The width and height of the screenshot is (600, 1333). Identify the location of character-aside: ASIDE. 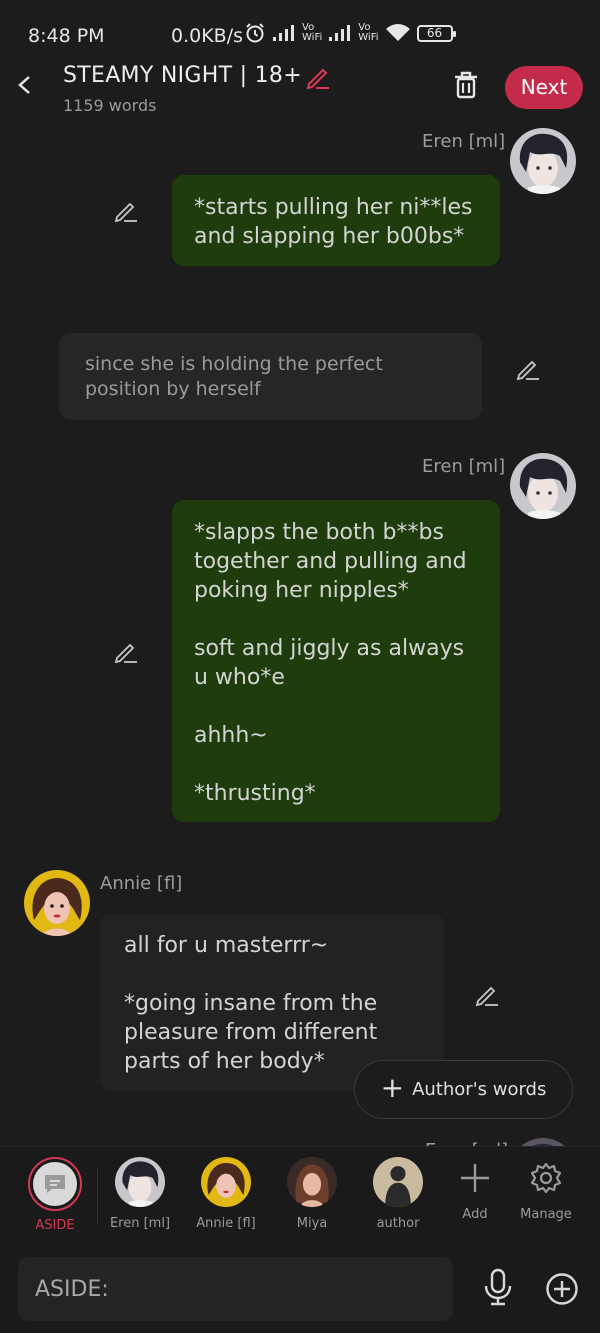
(55, 1195).